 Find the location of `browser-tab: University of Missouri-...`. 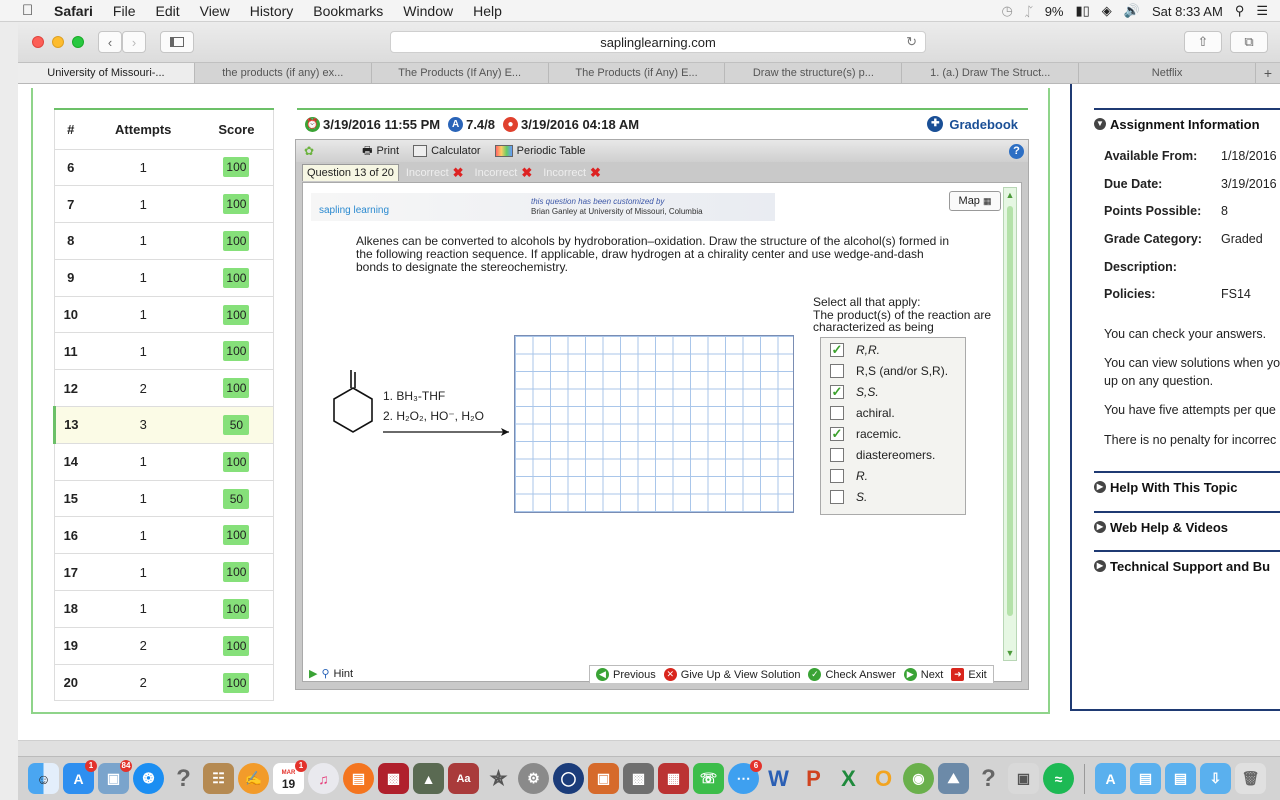

browser-tab: University of Missouri-... is located at coordinates (106, 73).